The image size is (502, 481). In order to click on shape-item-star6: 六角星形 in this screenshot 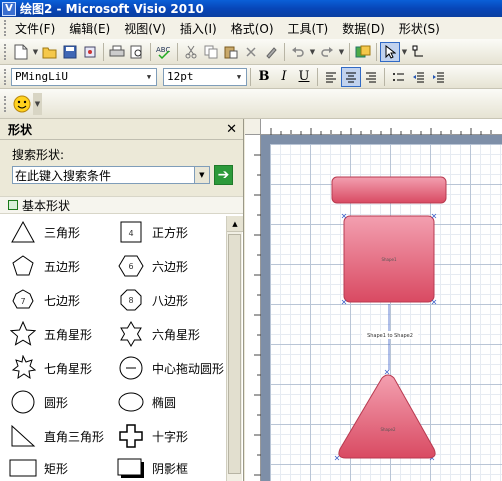, I will do `click(158, 334)`.